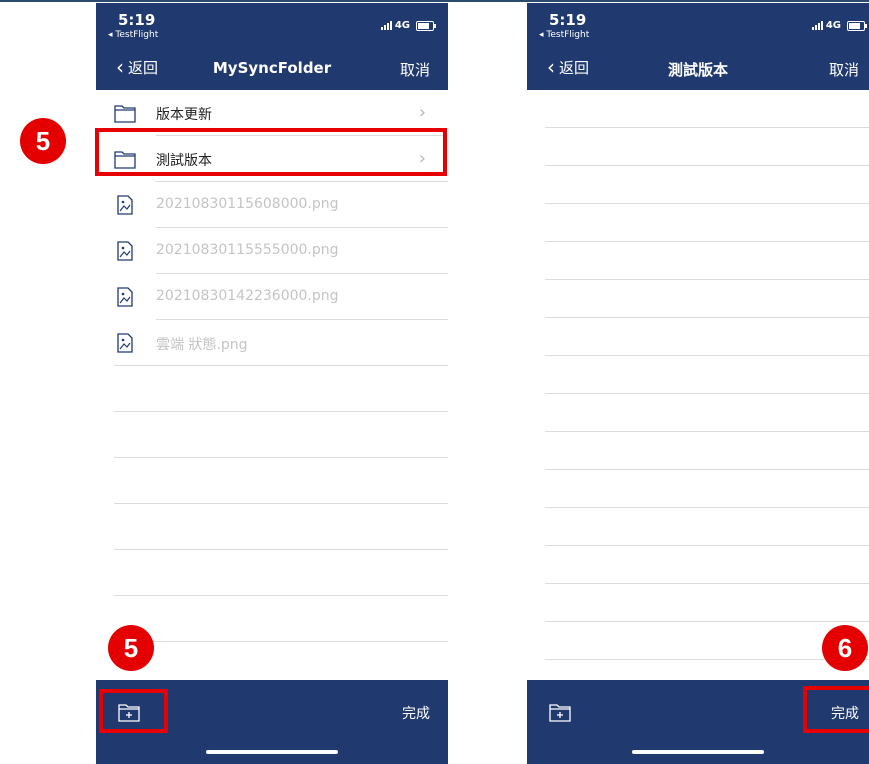 This screenshot has width=869, height=764. Describe the element at coordinates (697, 70) in the screenshot. I see `nav-title: 測試版本` at that location.